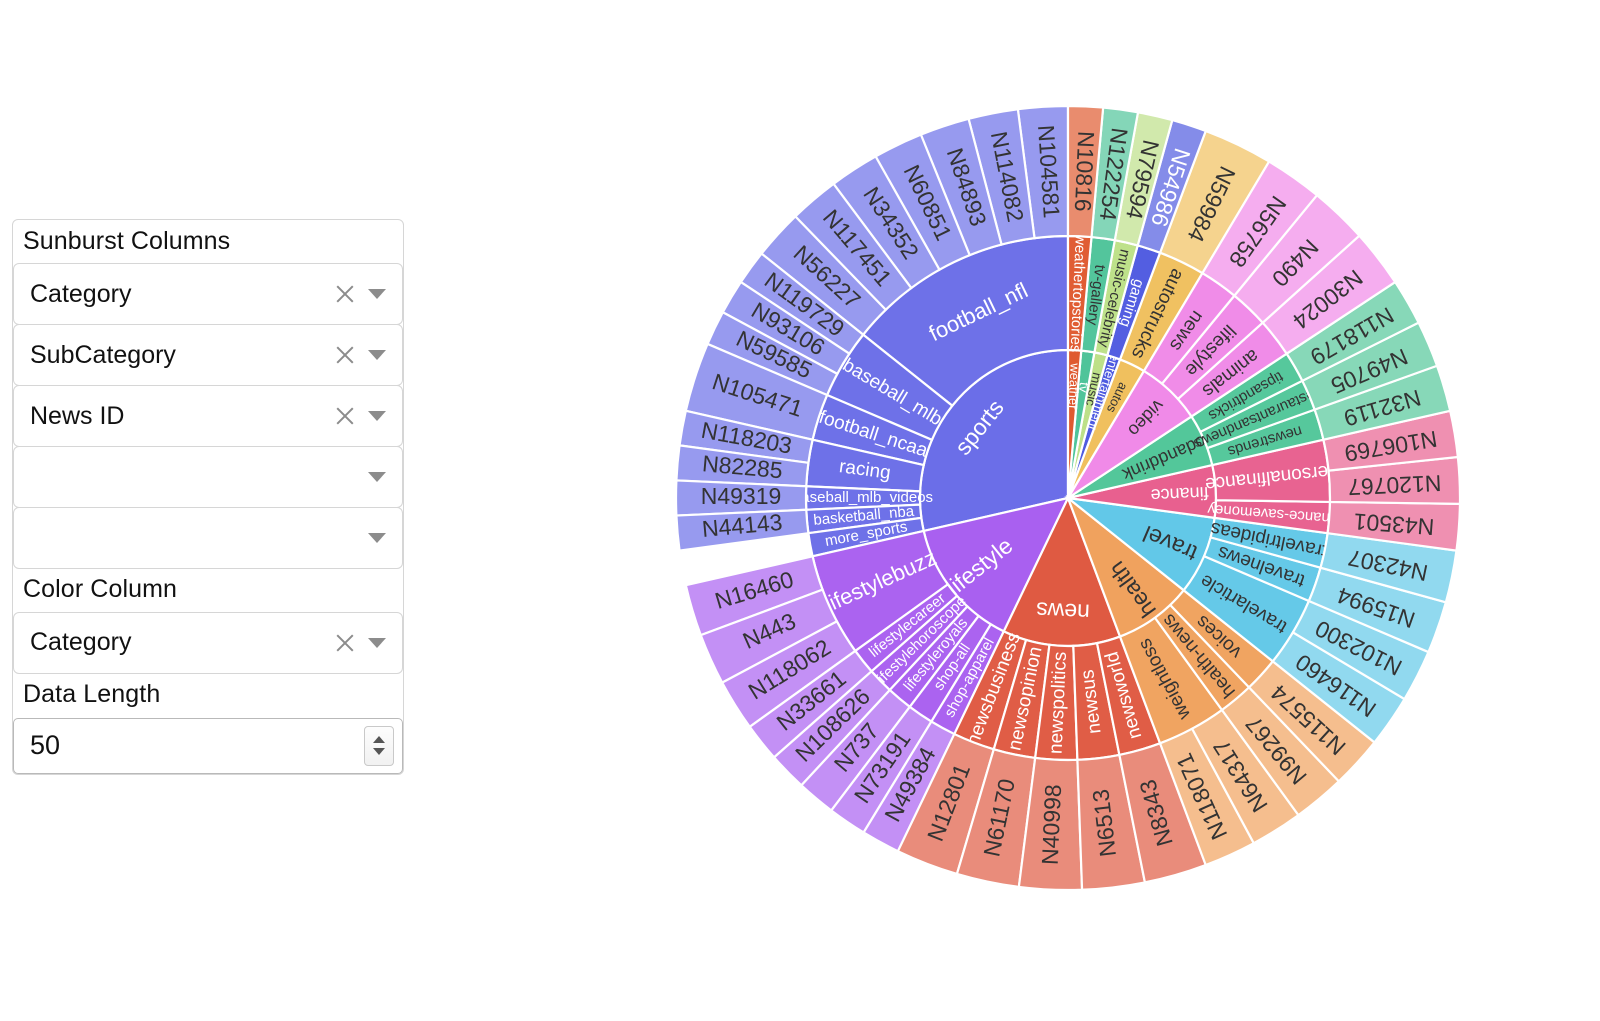 The width and height of the screenshot is (1600, 1021). What do you see at coordinates (127, 241) in the screenshot?
I see `sunburst-columns-label: Sunburst Columns` at bounding box center [127, 241].